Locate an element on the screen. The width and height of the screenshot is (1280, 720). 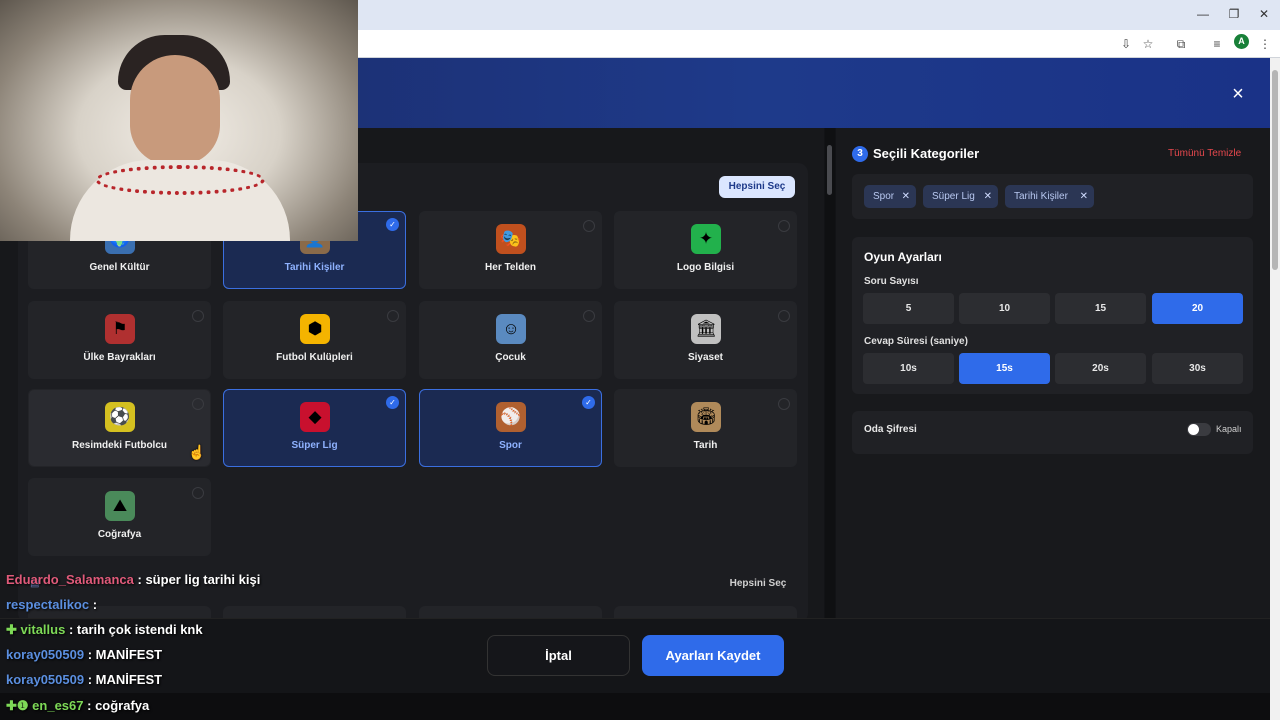
select-all-button-2: Hepsini Seç is located at coordinates (758, 584).